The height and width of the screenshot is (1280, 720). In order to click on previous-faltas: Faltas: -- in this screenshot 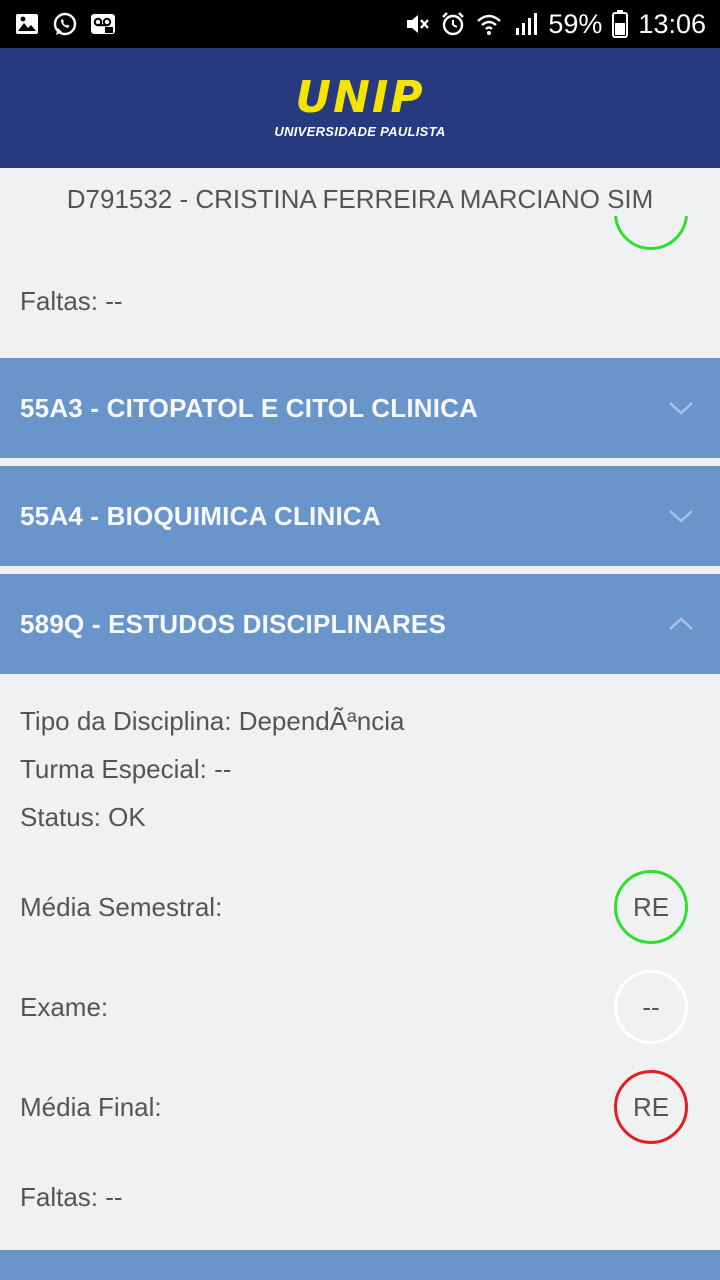, I will do `click(71, 301)`.